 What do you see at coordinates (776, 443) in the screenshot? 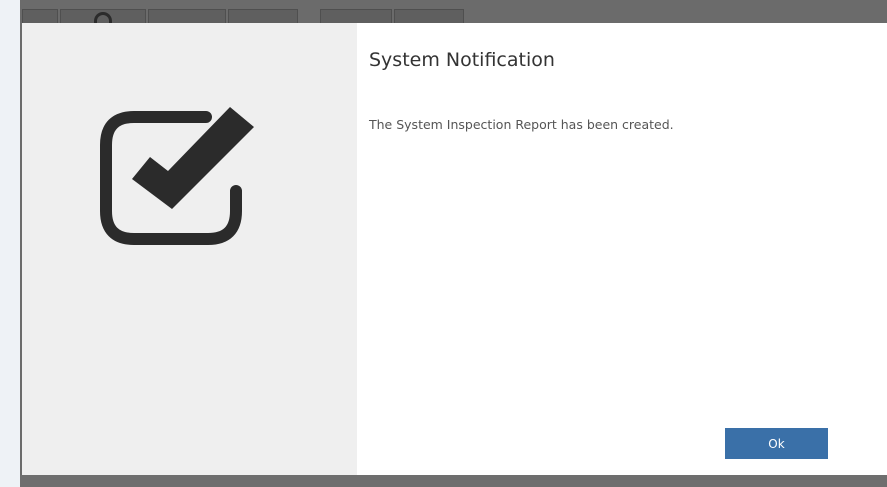
I see `ok-button: Ok` at bounding box center [776, 443].